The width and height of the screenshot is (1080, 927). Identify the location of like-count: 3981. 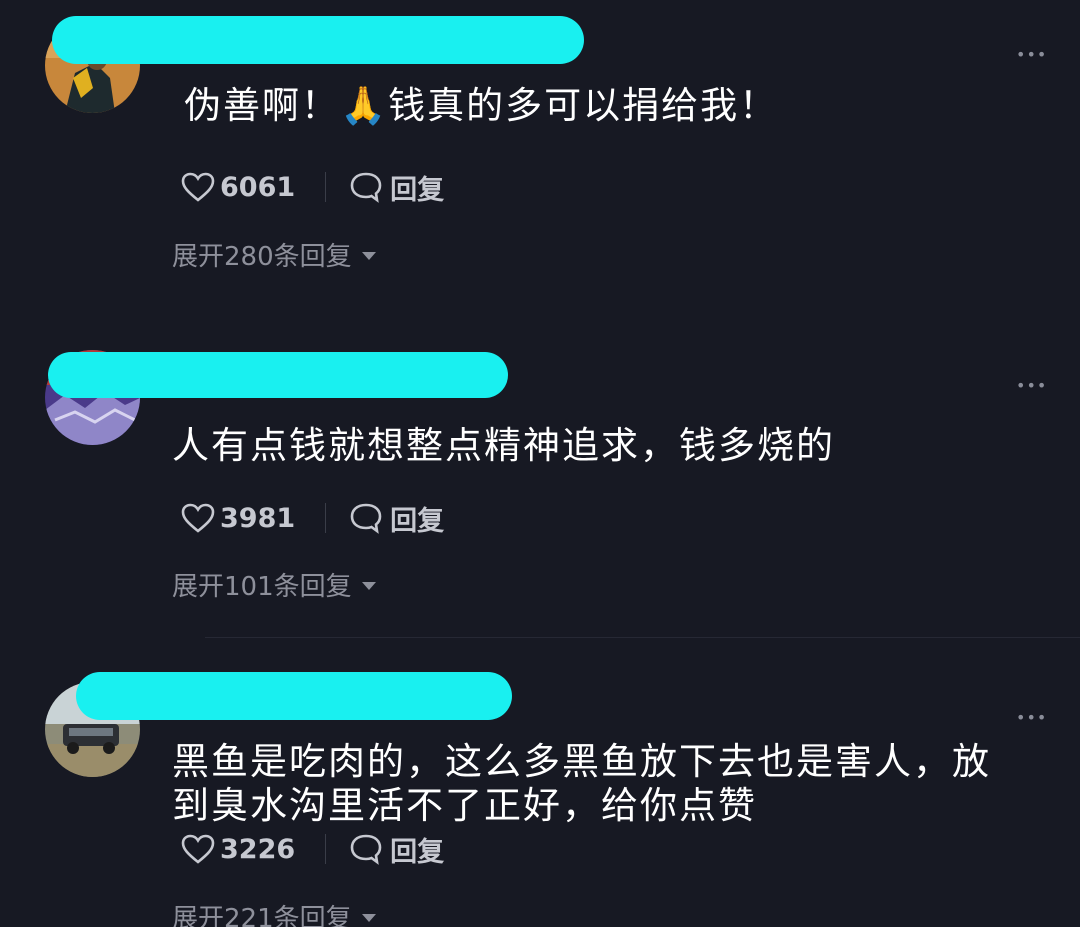
(258, 518).